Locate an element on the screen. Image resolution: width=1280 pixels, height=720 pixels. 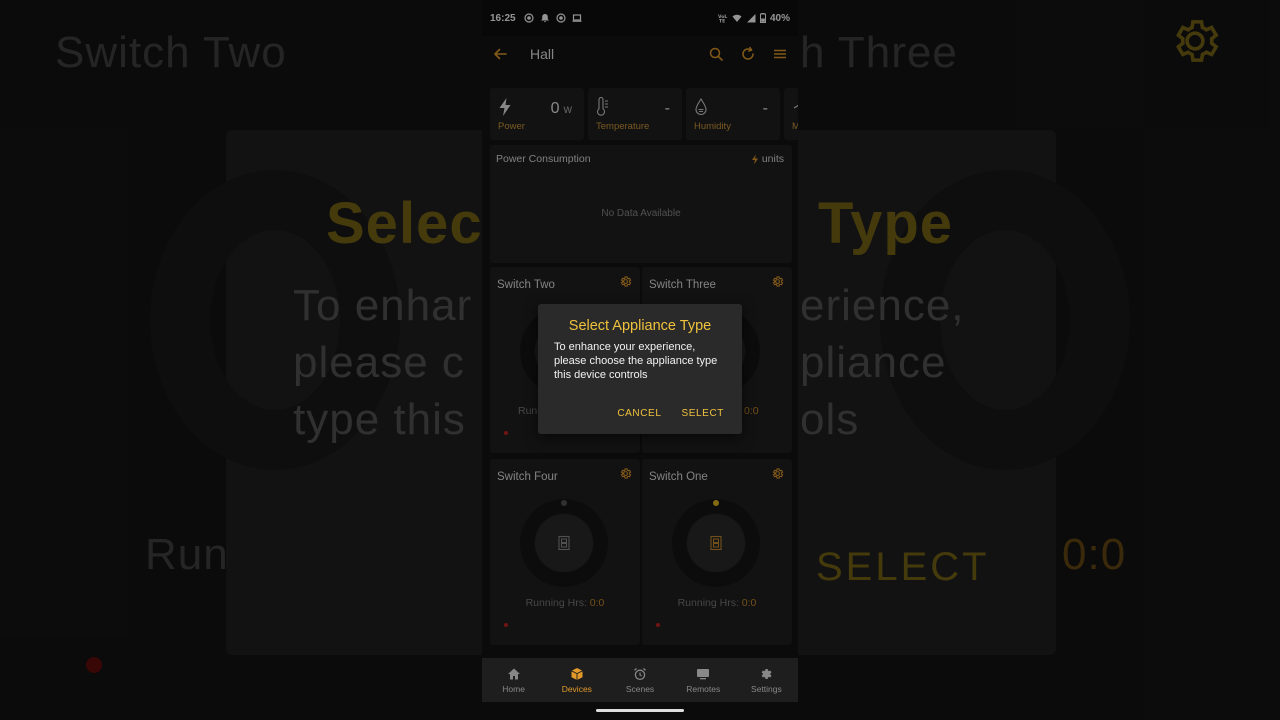
nav-label: Remotes is located at coordinates (703, 689).